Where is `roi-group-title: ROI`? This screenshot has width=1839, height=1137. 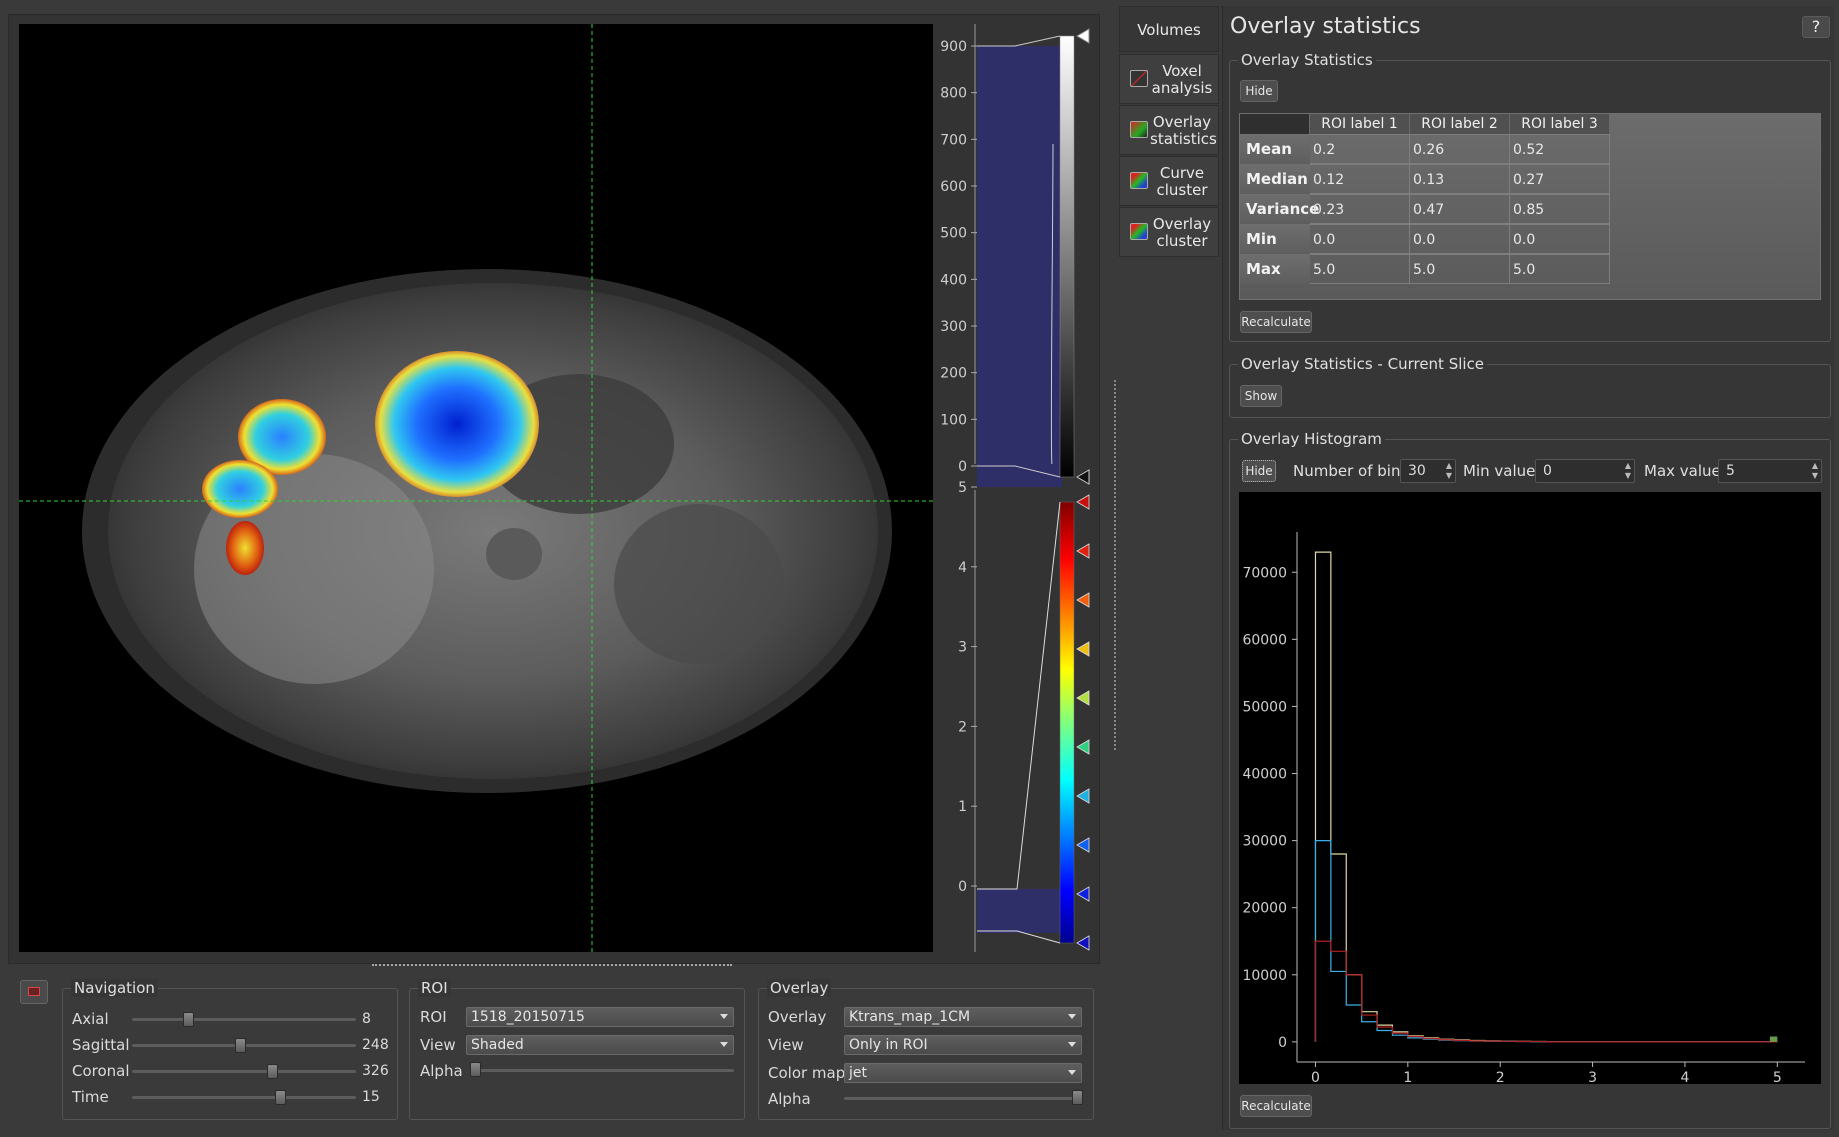
roi-group-title: ROI is located at coordinates (434, 988).